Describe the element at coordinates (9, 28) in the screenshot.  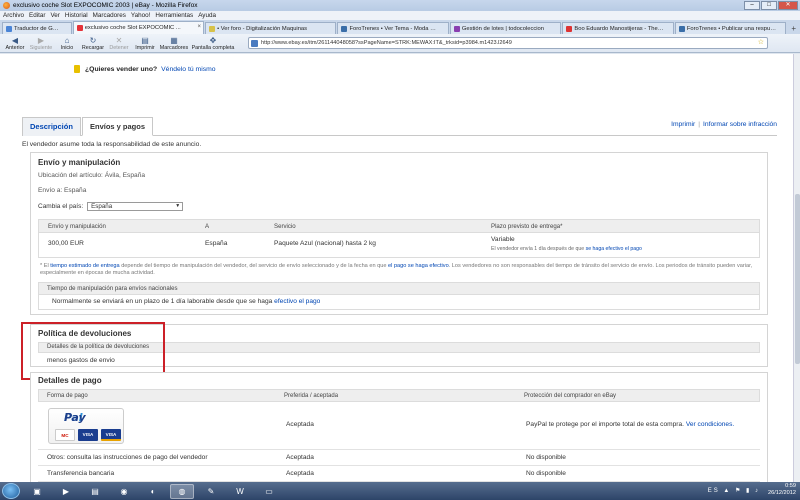
I see `google-translate-favicon-icon` at that location.